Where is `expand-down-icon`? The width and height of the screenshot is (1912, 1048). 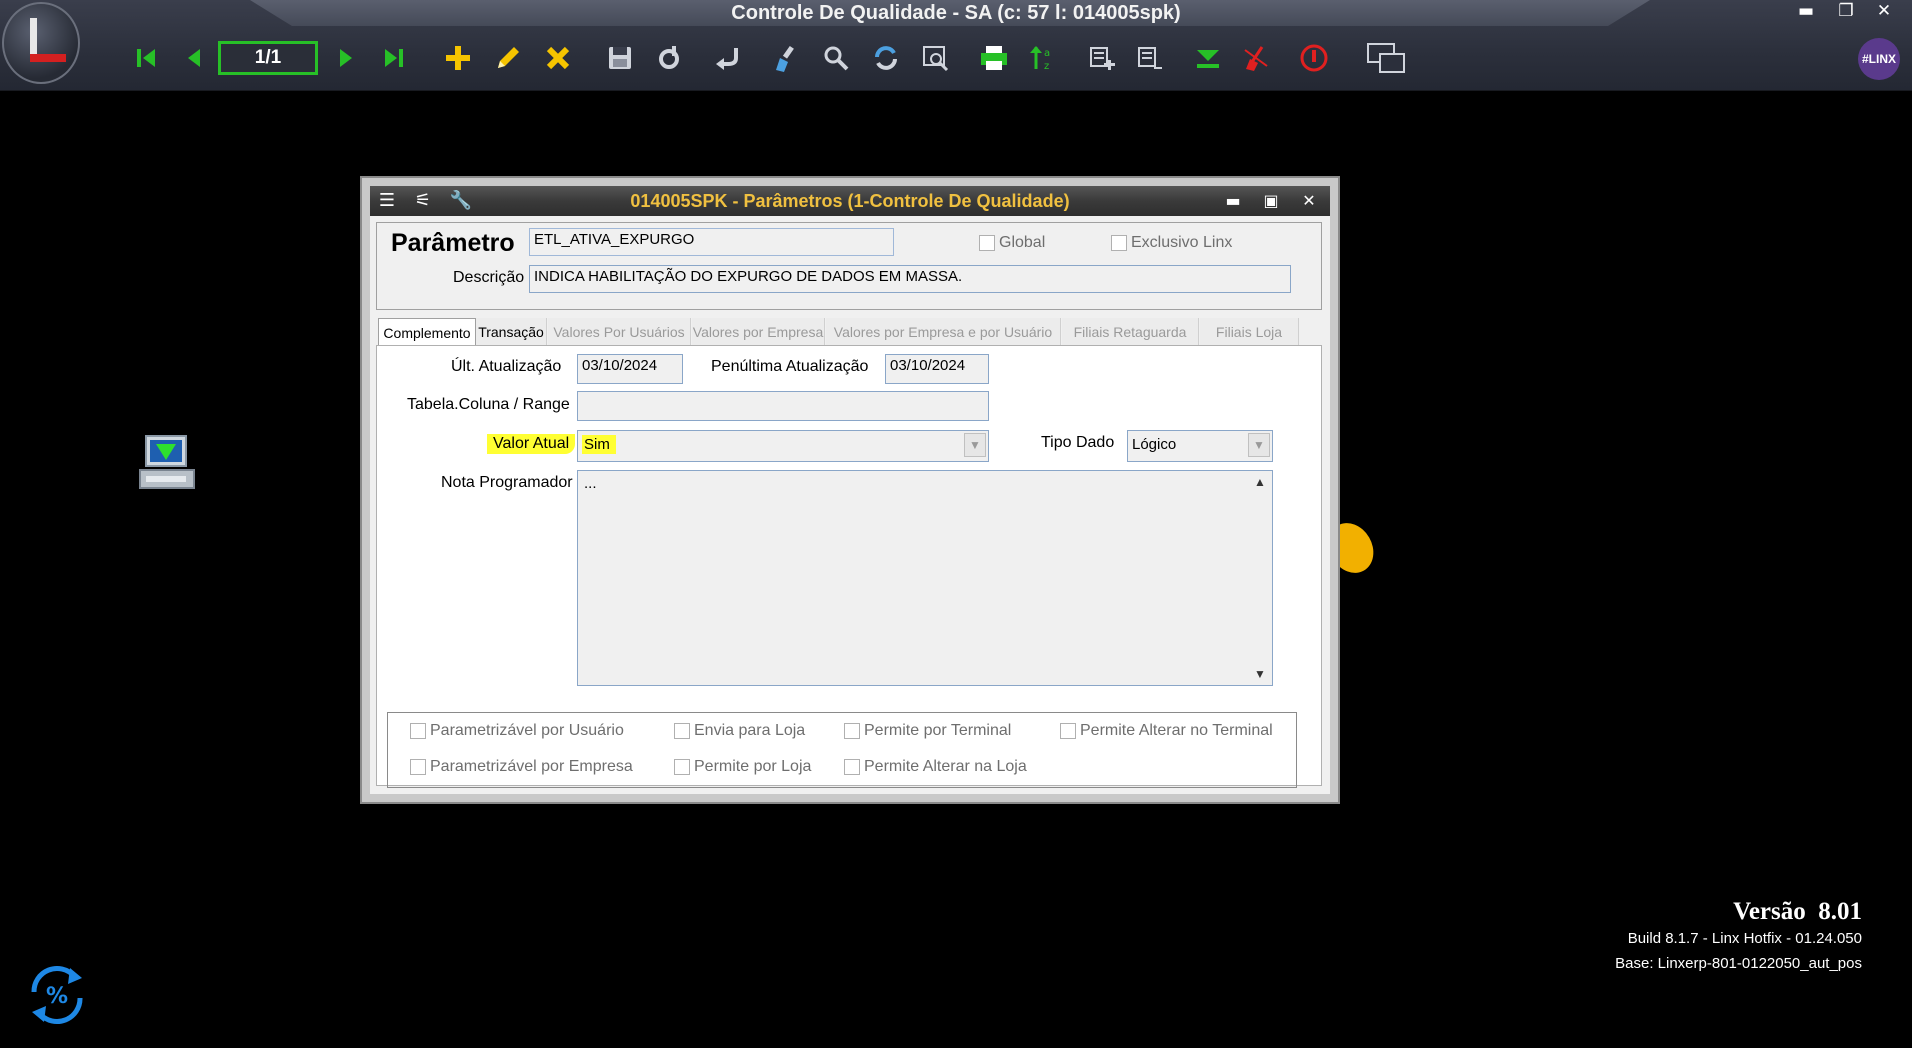
expand-down-icon is located at coordinates (1208, 58).